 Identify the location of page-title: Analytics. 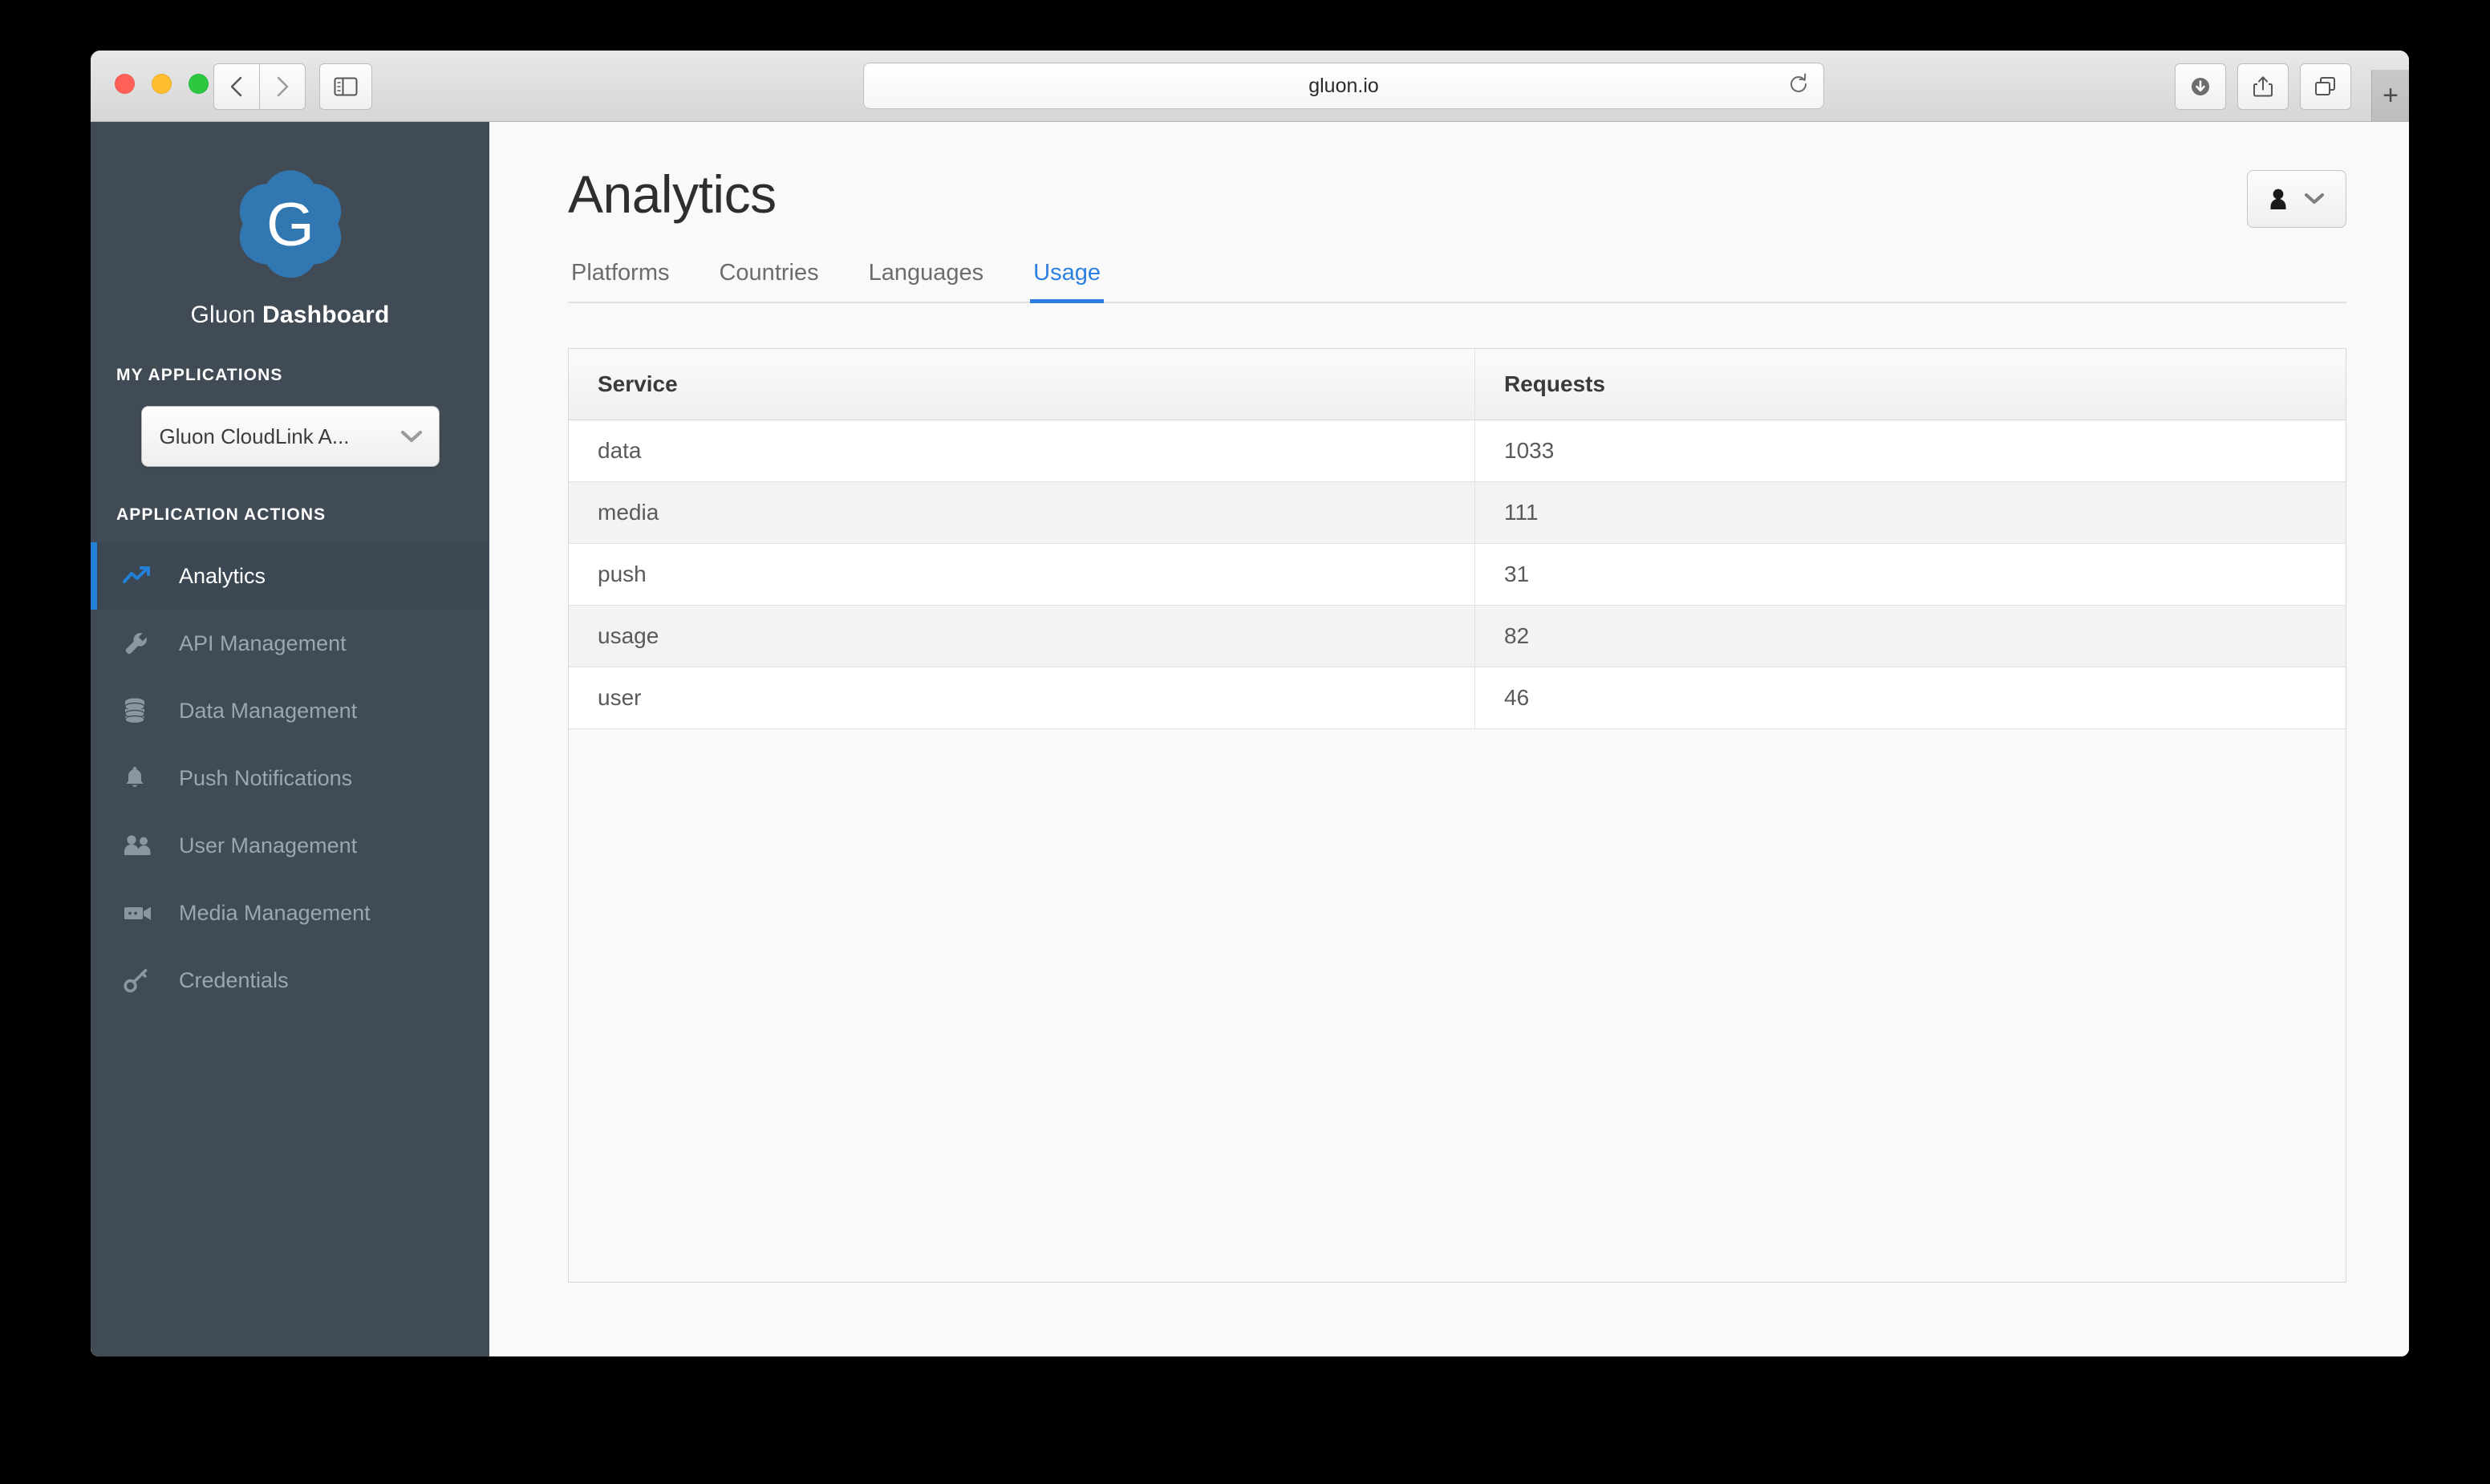
(672, 194).